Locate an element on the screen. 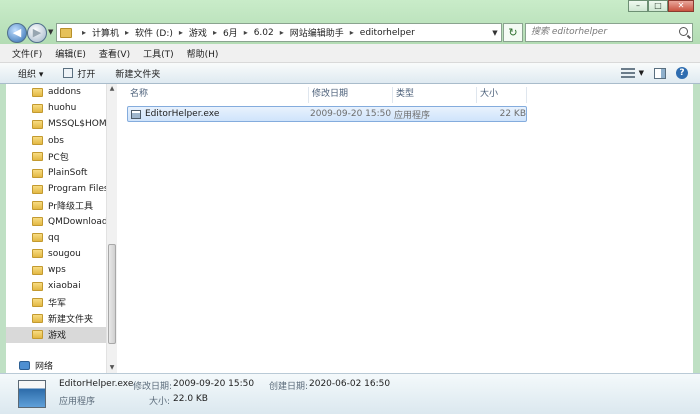  file-type: 应用程序 is located at coordinates (412, 115).